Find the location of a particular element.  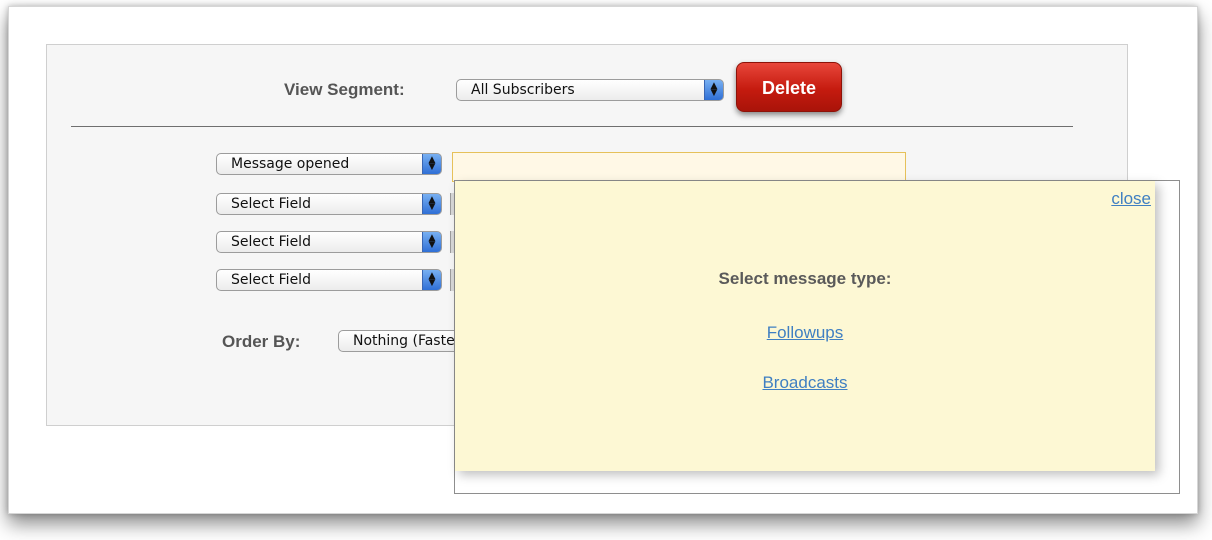

followups-link: Followups is located at coordinates (805, 333).